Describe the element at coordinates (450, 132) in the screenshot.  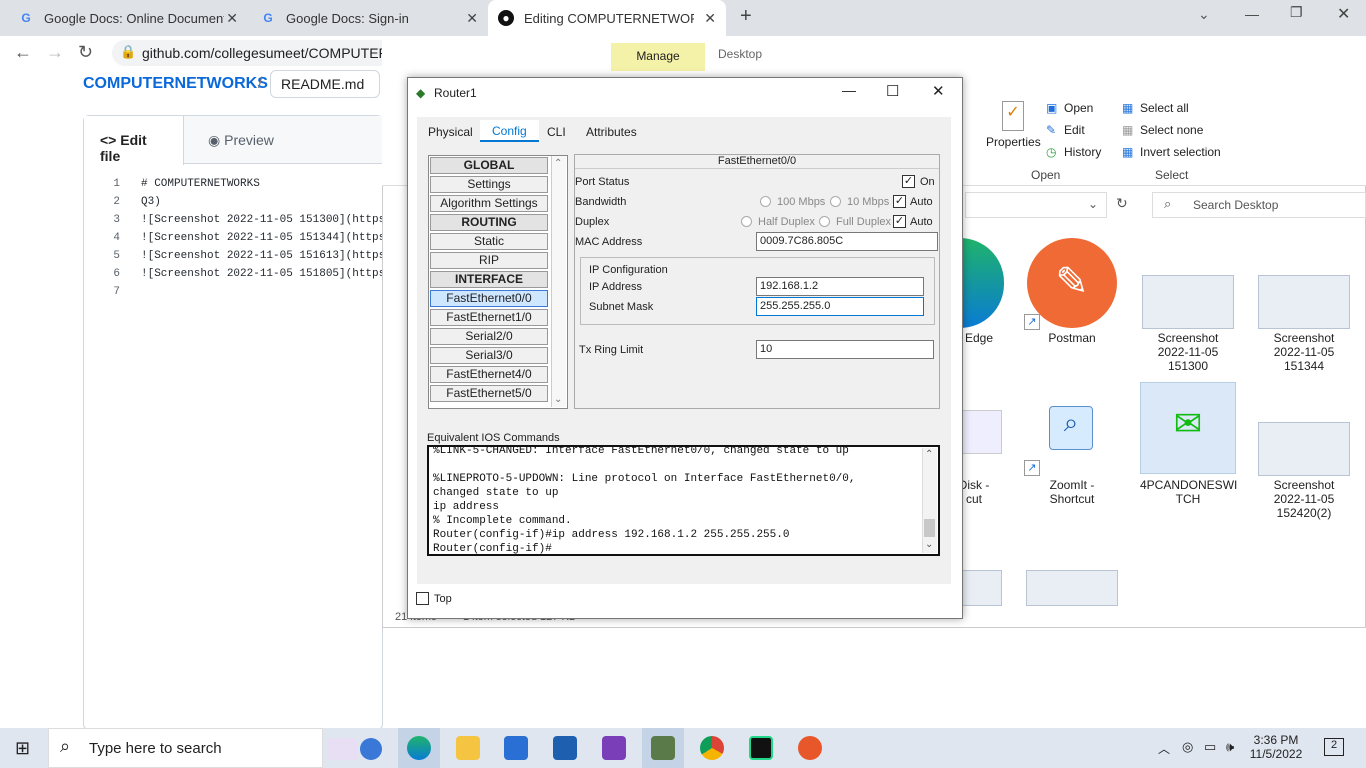
I see `tab-physical: Physical` at that location.